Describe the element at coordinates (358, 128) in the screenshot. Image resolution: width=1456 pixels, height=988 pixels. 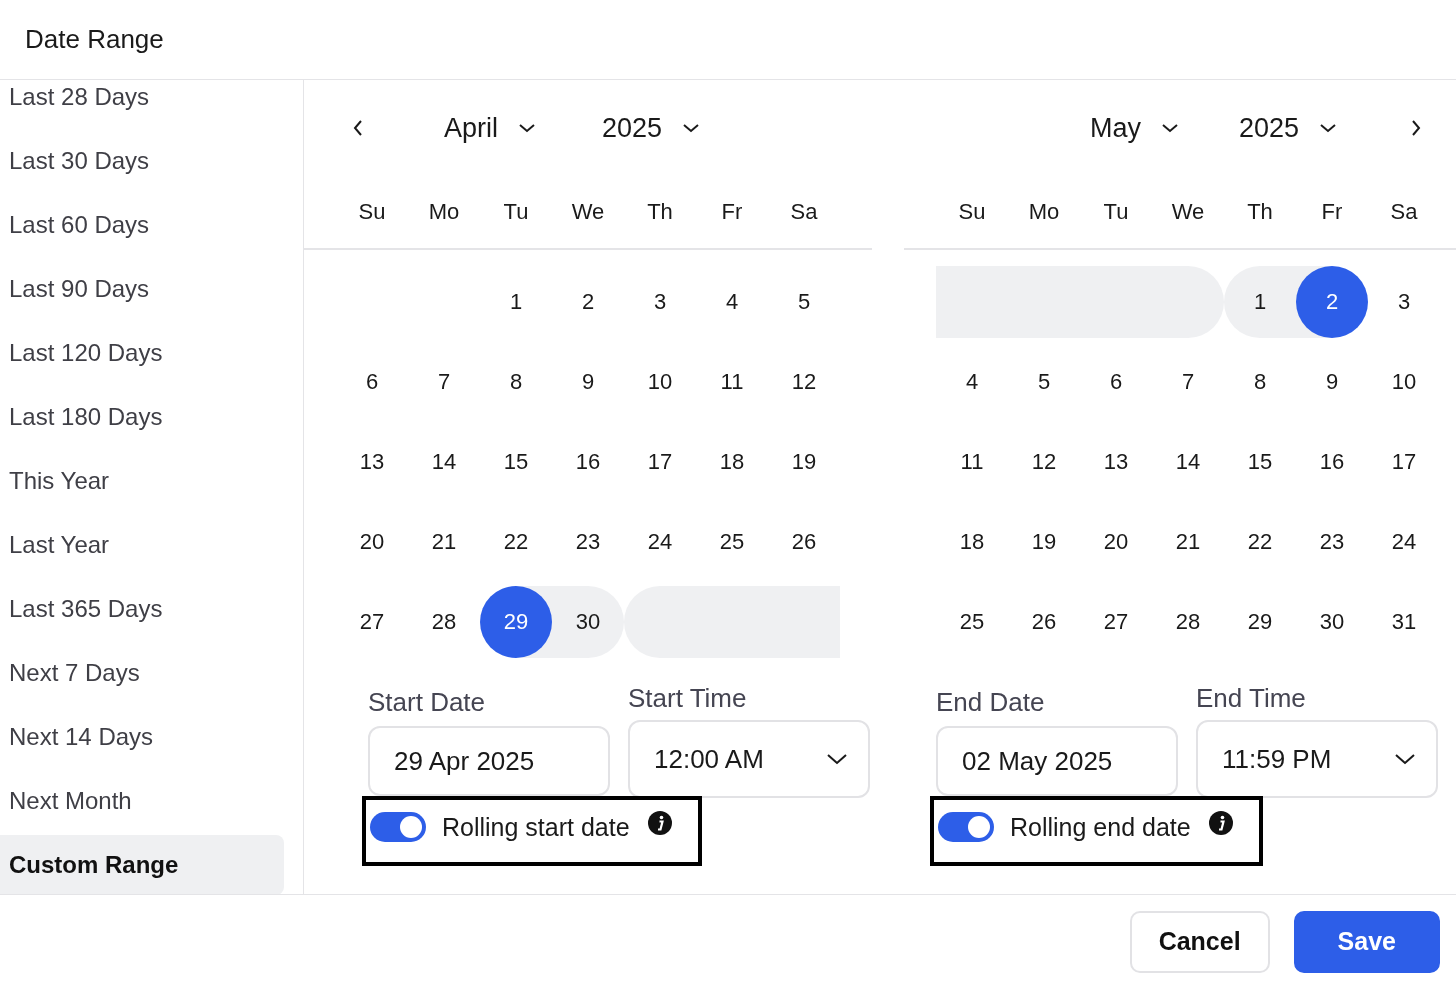
I see `previous-month-icon` at that location.